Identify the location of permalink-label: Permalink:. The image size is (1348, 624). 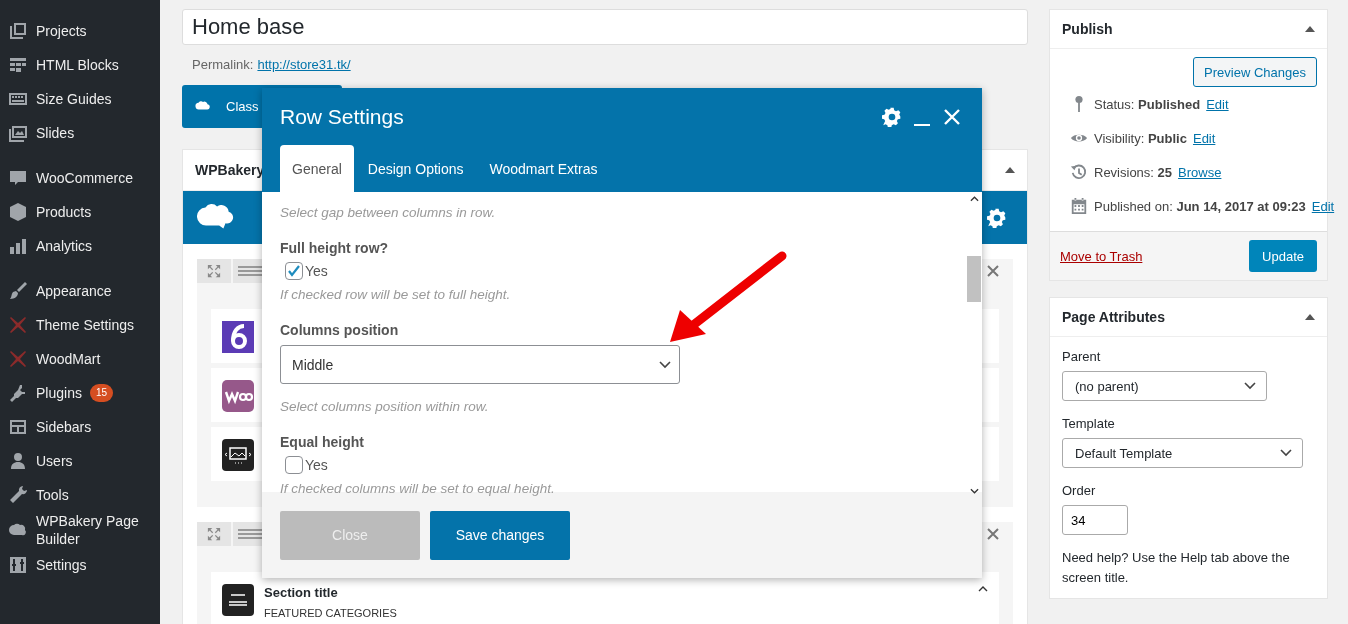
(223, 64).